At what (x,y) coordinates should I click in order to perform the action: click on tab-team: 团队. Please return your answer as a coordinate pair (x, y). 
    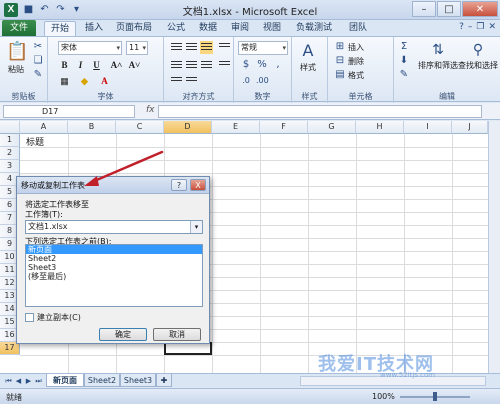
    Looking at the image, I should click on (358, 28).